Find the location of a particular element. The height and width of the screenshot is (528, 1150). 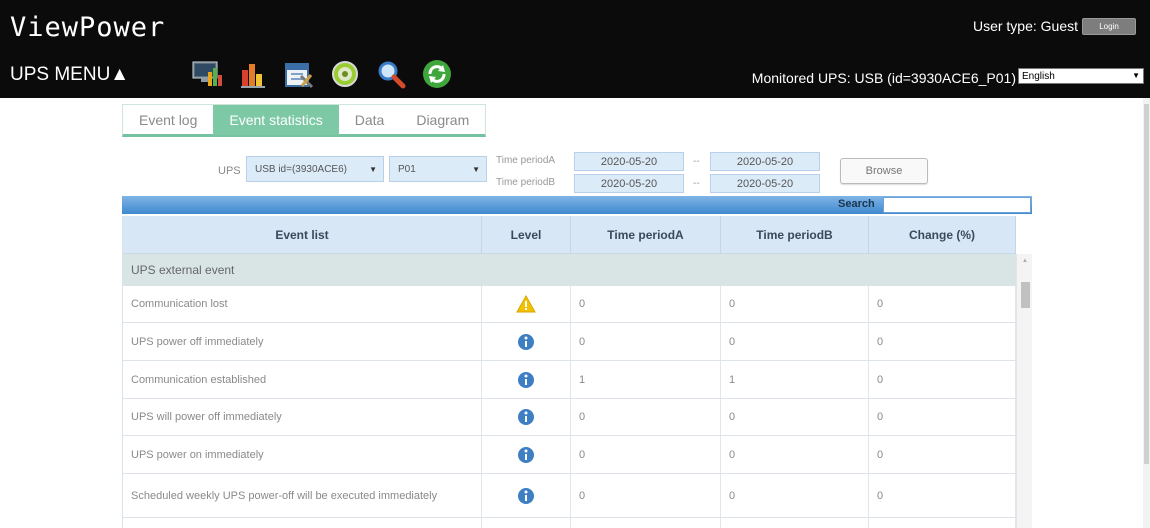

period-a-count: 1 is located at coordinates (646, 379).